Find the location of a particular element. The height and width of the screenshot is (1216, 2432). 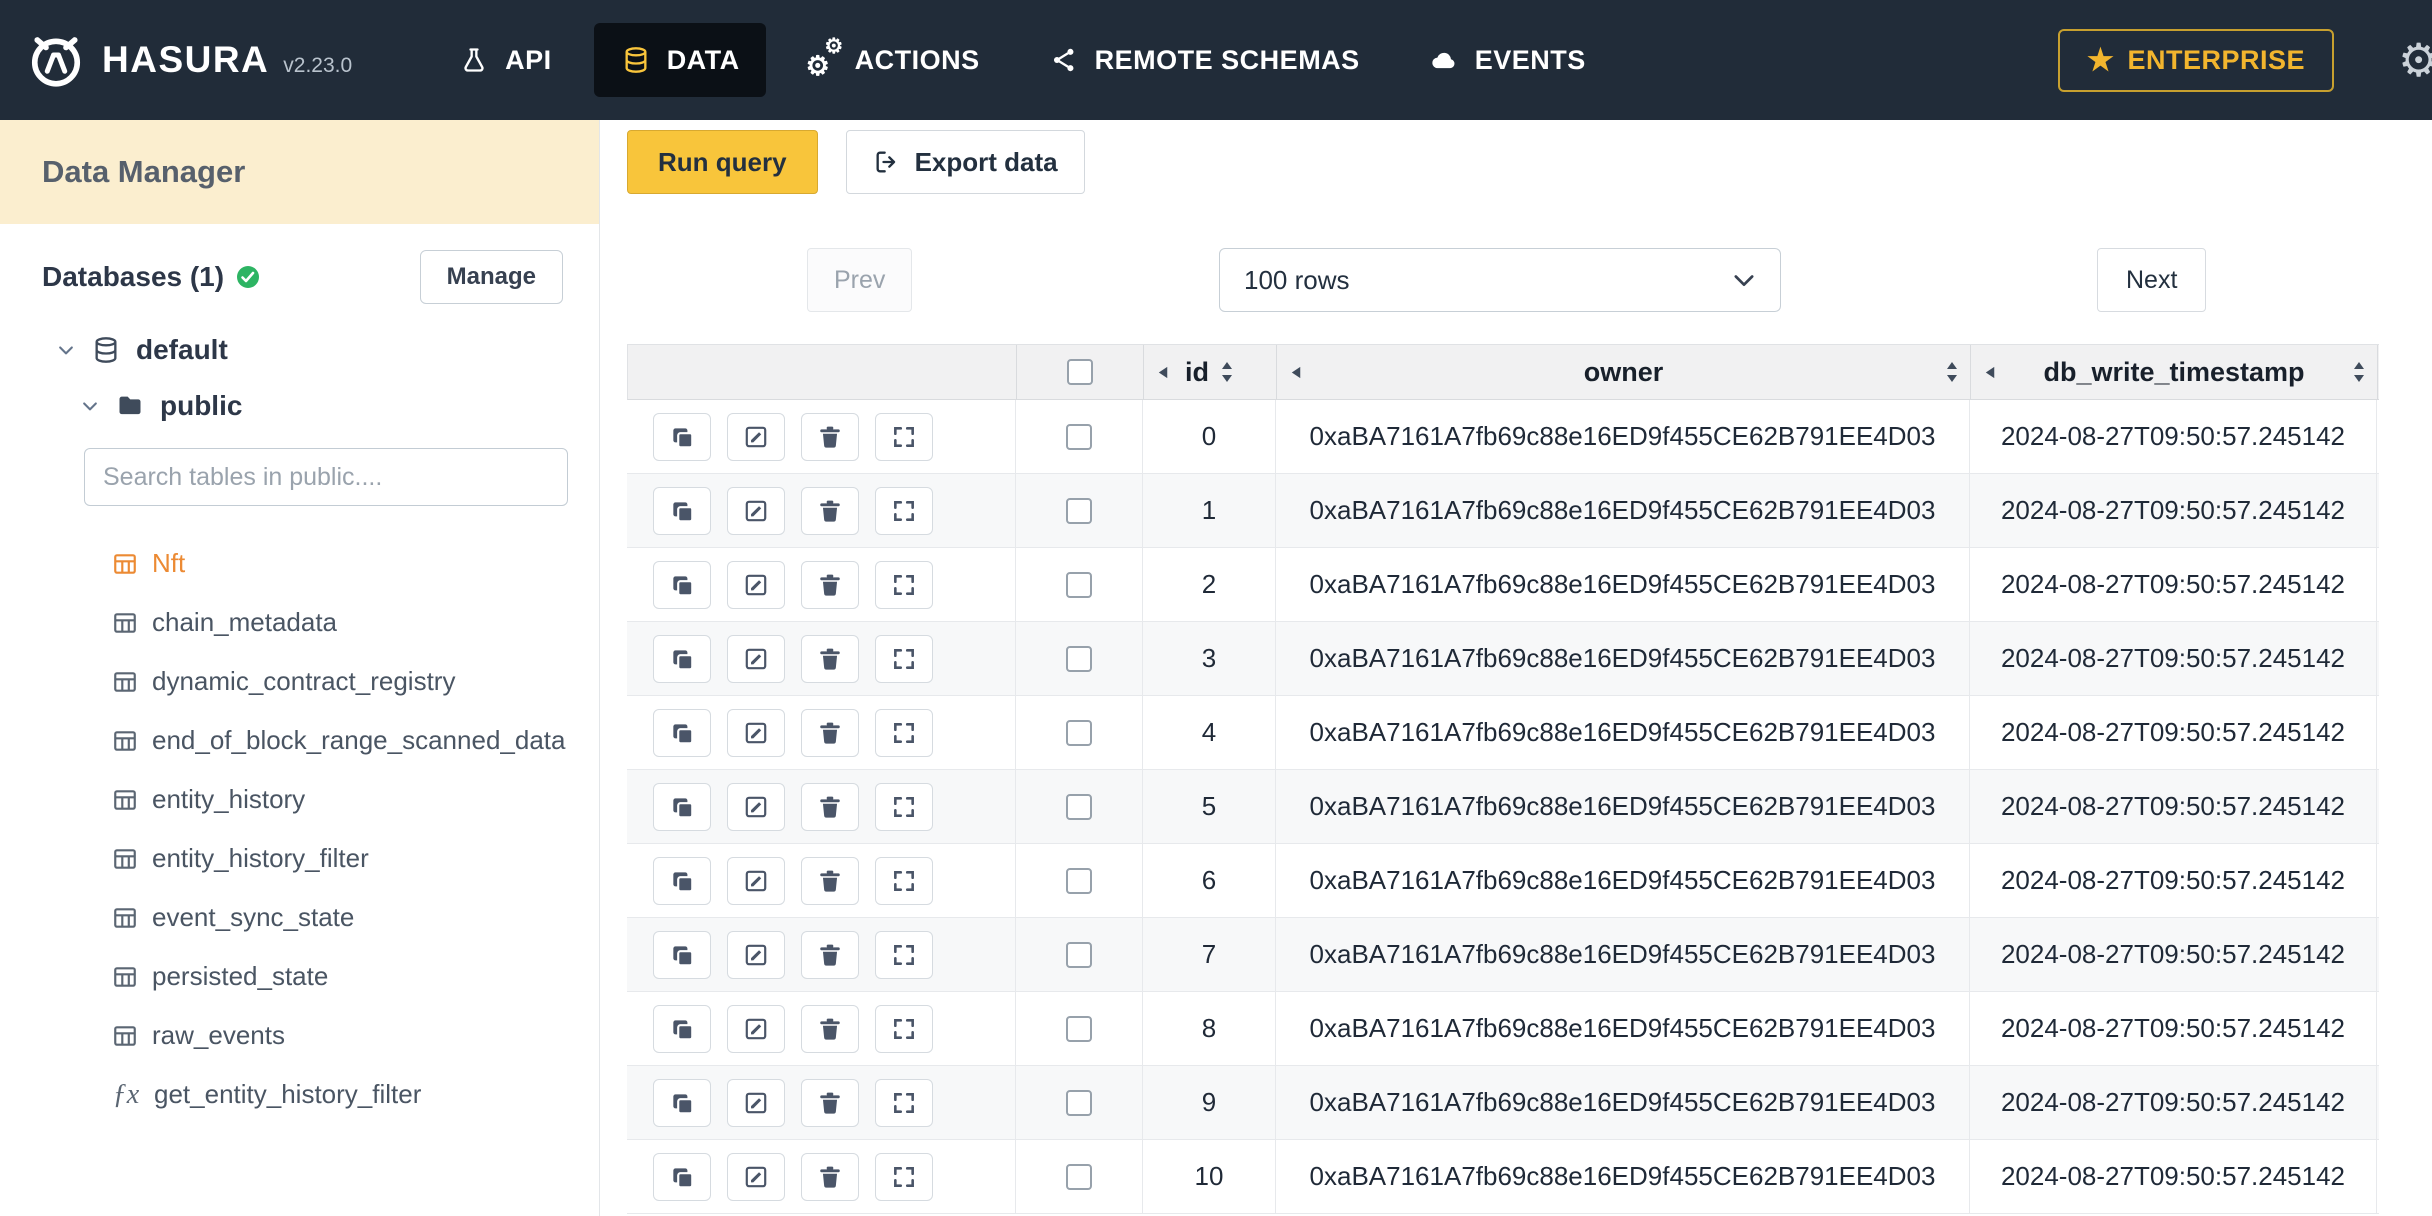

sidebar-table-item: Nft is located at coordinates (299, 563).